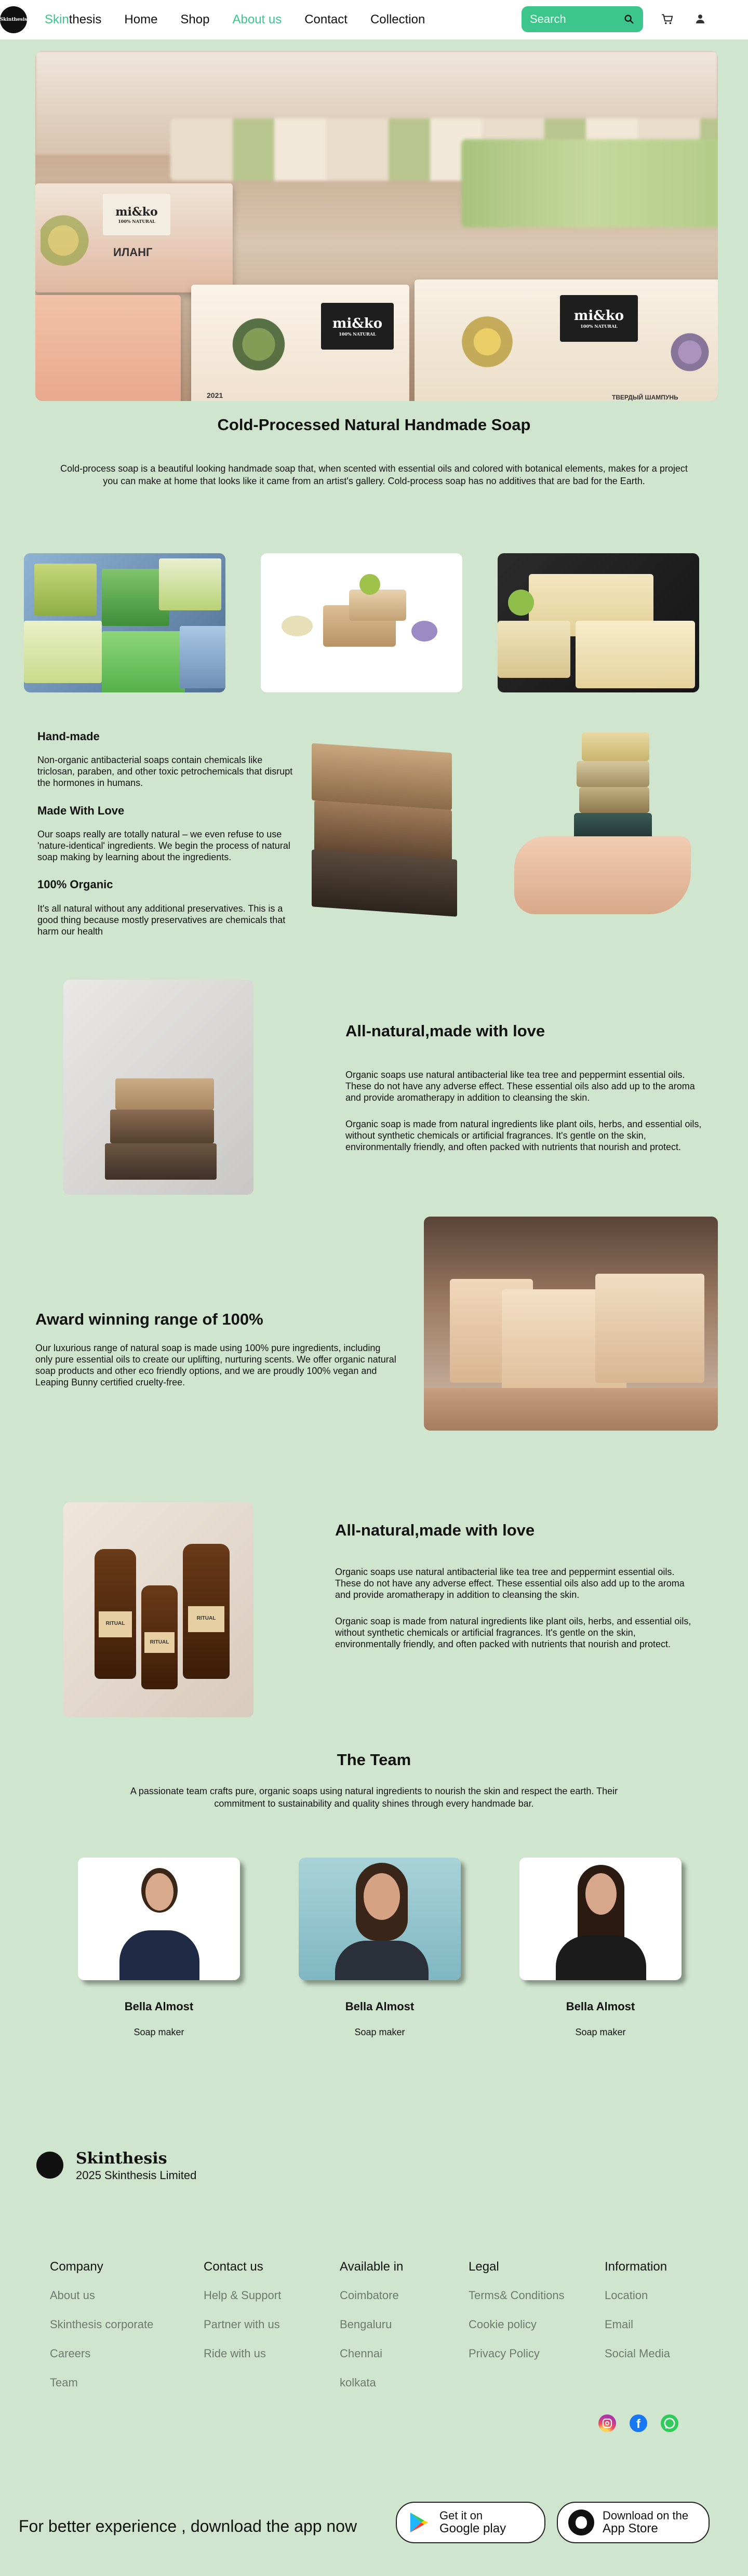  What do you see at coordinates (13, 19) in the screenshot?
I see `brand-logo: Skinthesis` at bounding box center [13, 19].